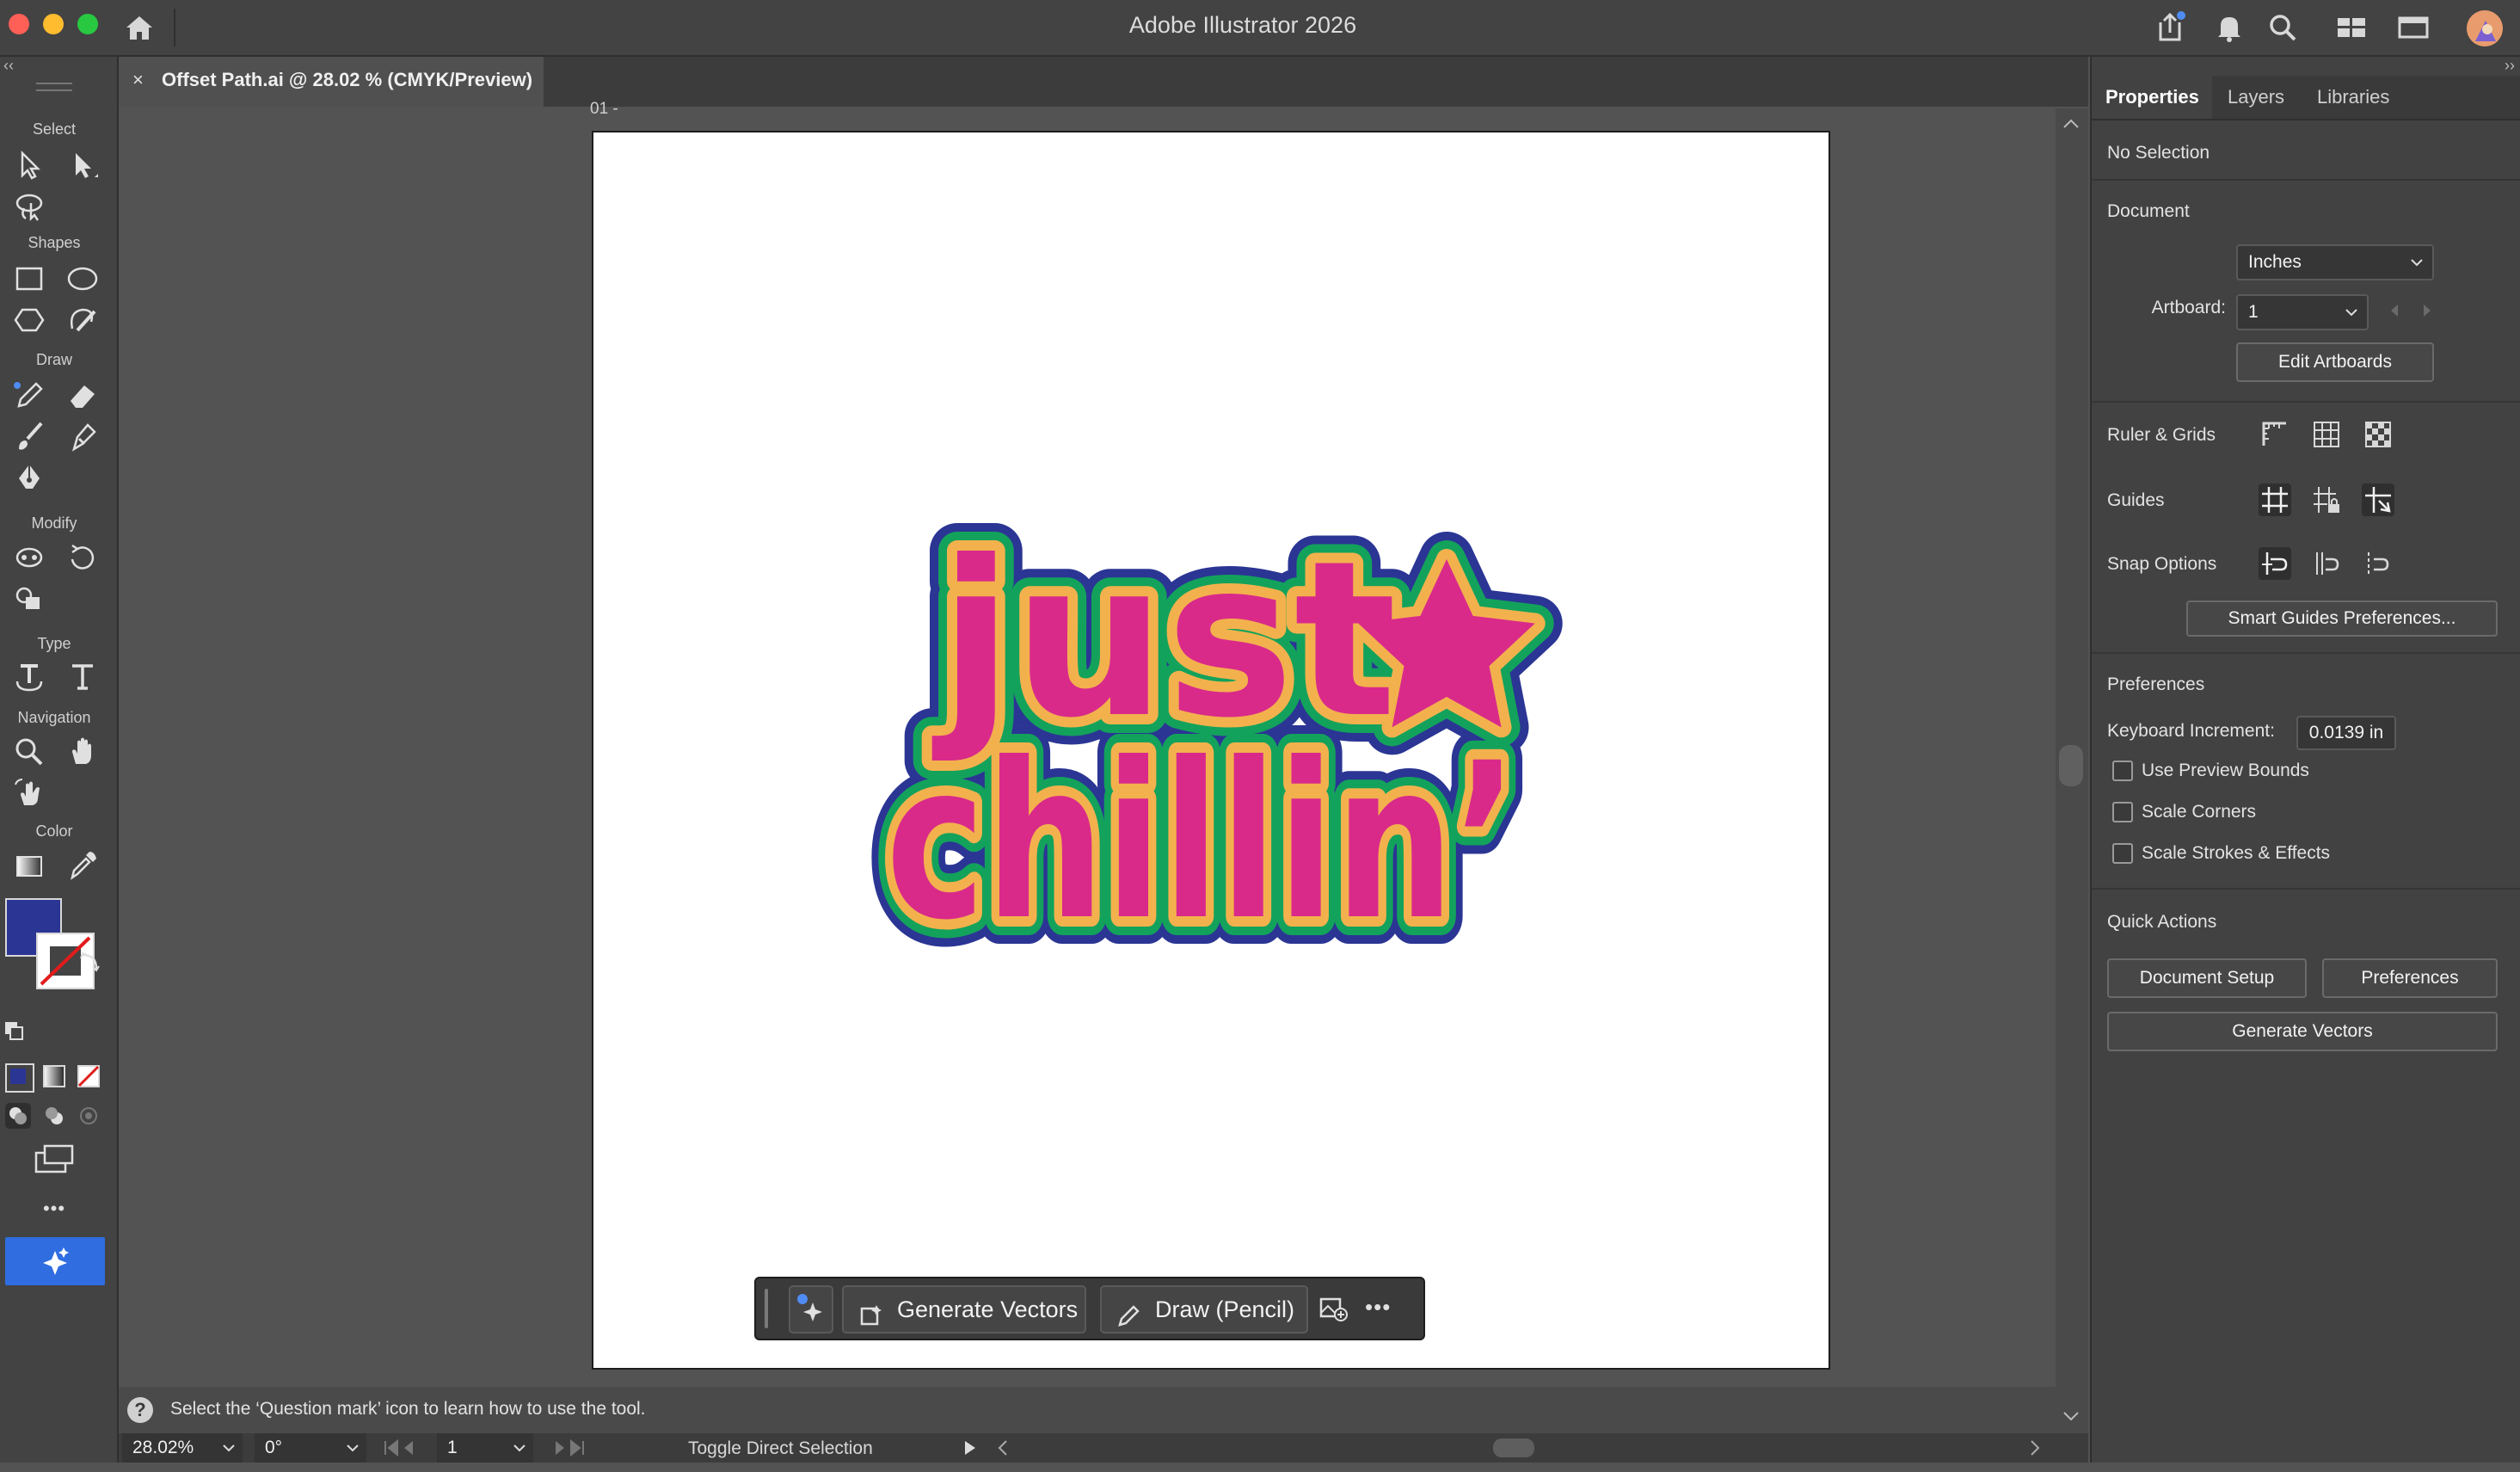  What do you see at coordinates (2327, 563) in the screenshot?
I see `snap-to-pixel-icon` at bounding box center [2327, 563].